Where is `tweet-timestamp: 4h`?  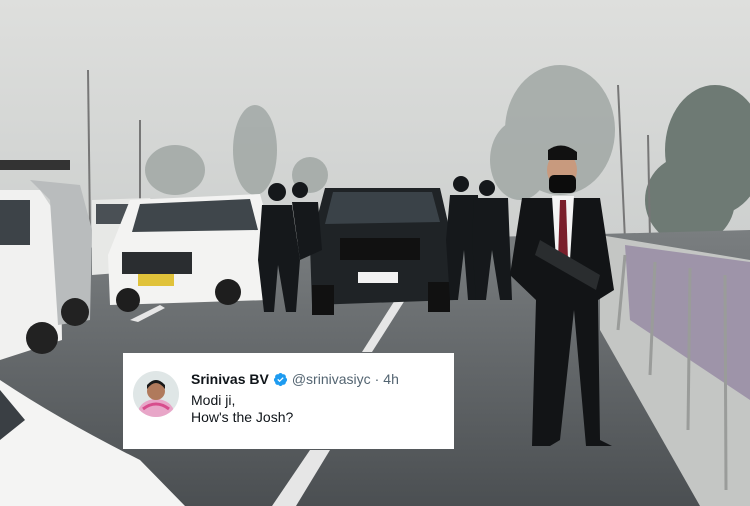 tweet-timestamp: 4h is located at coordinates (391, 380).